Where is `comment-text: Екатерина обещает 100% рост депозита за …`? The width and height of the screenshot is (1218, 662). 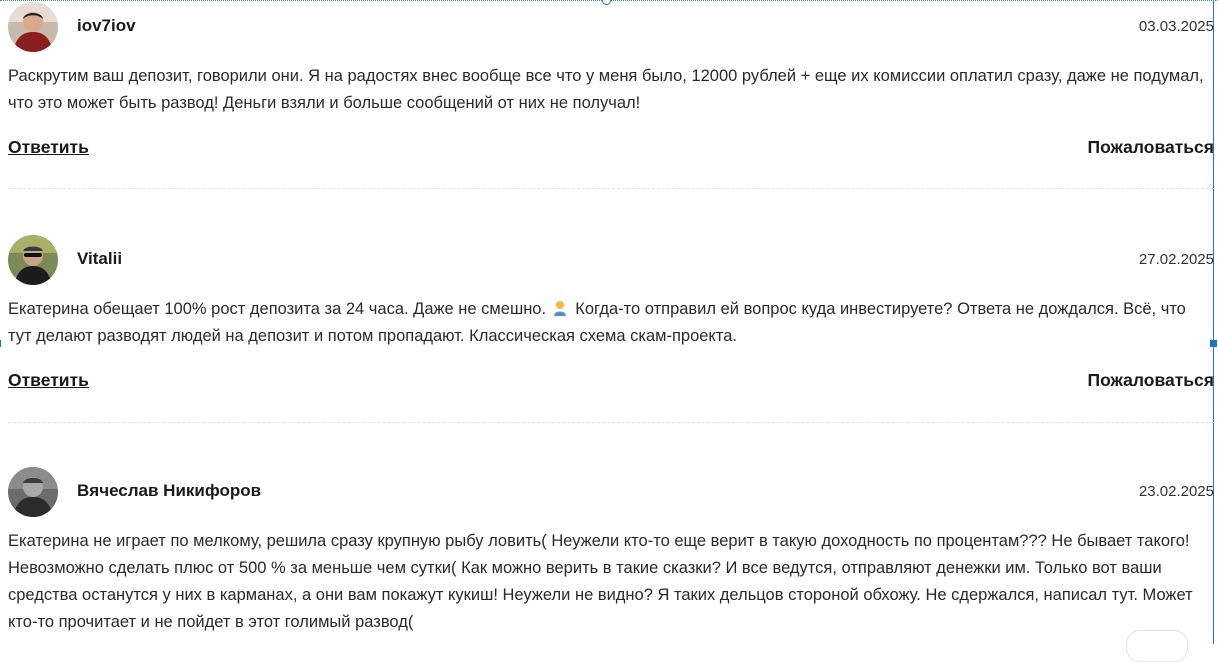
comment-text: Екатерина обещает 100% рост депозита за … is located at coordinates (608, 323).